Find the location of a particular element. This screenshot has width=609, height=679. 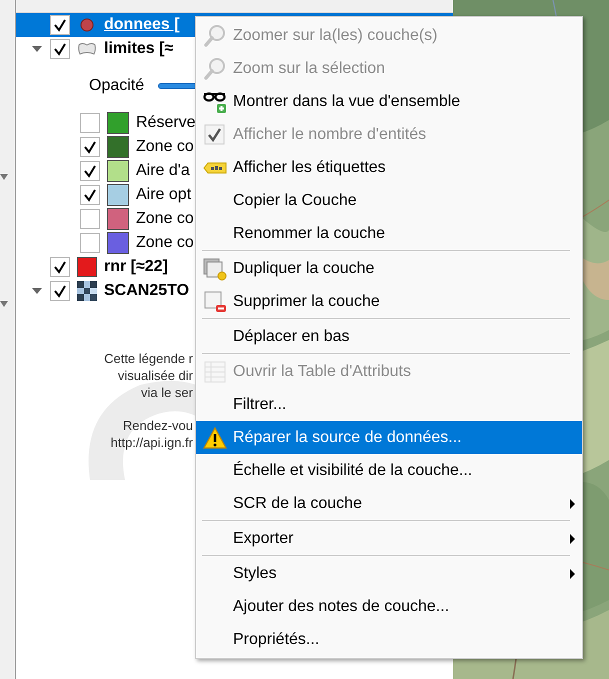

legend-class-label: Aire opt is located at coordinates (164, 195).